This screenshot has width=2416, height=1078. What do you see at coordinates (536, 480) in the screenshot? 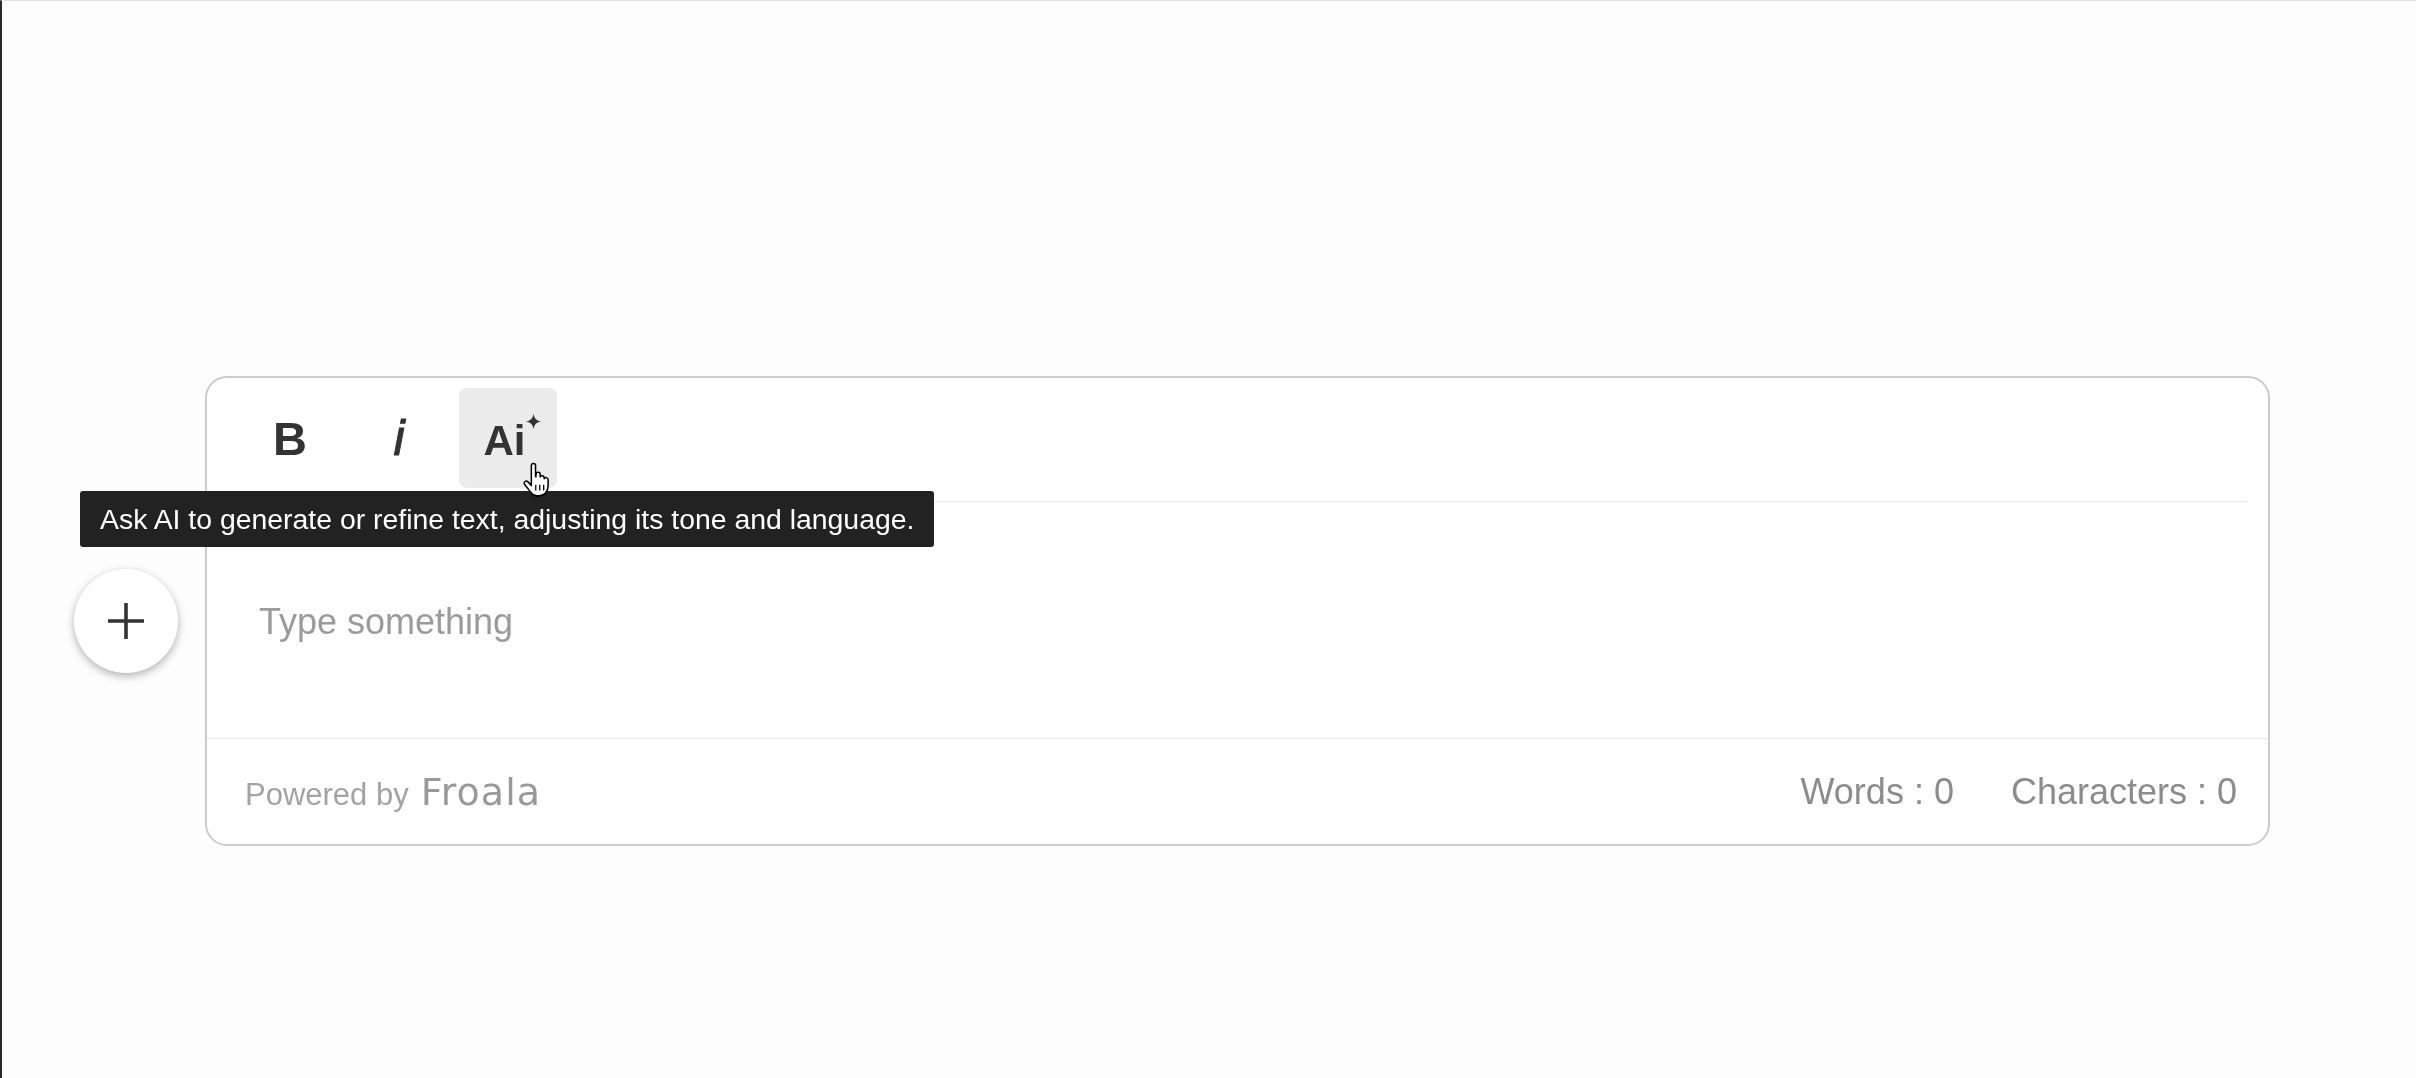
I see `hand-cursor-icon` at bounding box center [536, 480].